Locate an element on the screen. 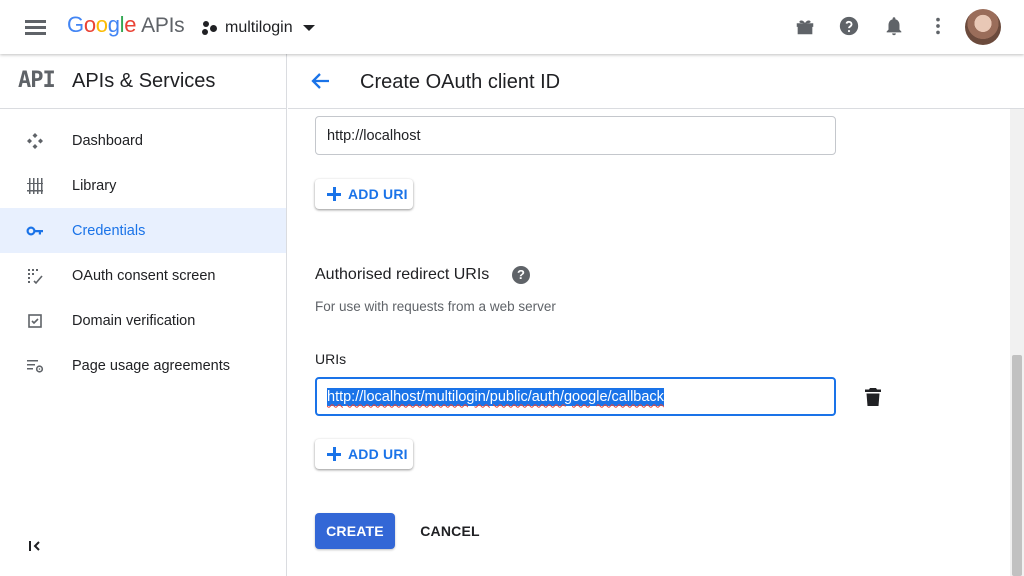  dashboard-icon is located at coordinates (35, 141).